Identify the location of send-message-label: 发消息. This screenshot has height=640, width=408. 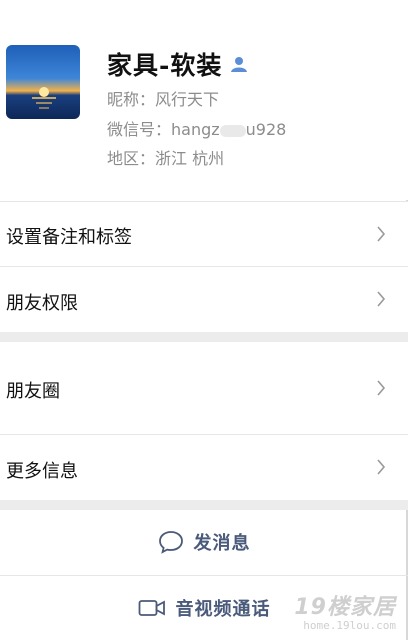
(222, 543).